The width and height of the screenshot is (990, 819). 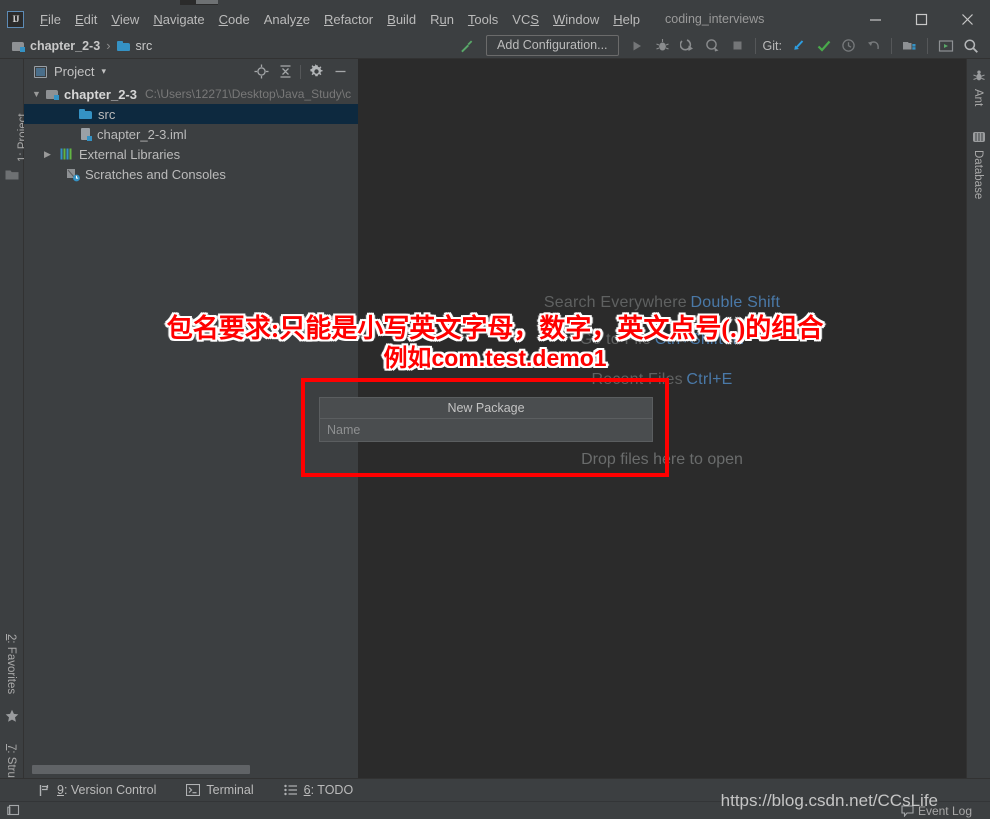 What do you see at coordinates (737, 46) in the screenshot?
I see `stop-button` at bounding box center [737, 46].